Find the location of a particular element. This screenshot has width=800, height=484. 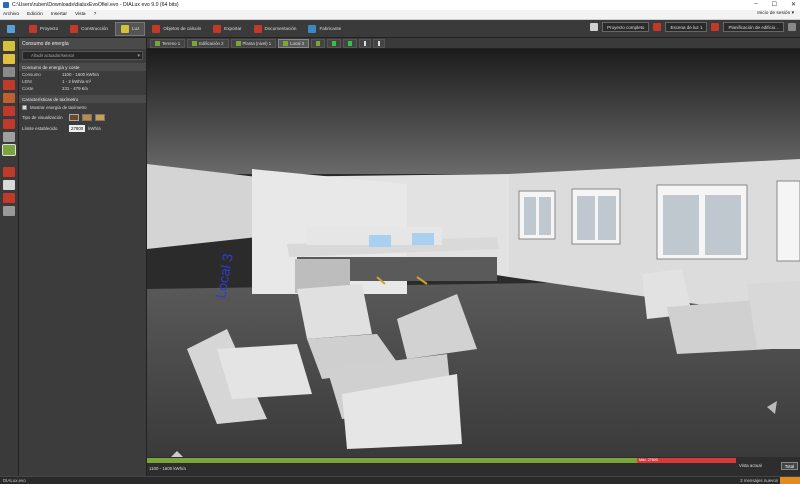

messages-count: 3 mensajes nuevos is located at coordinates (759, 480).